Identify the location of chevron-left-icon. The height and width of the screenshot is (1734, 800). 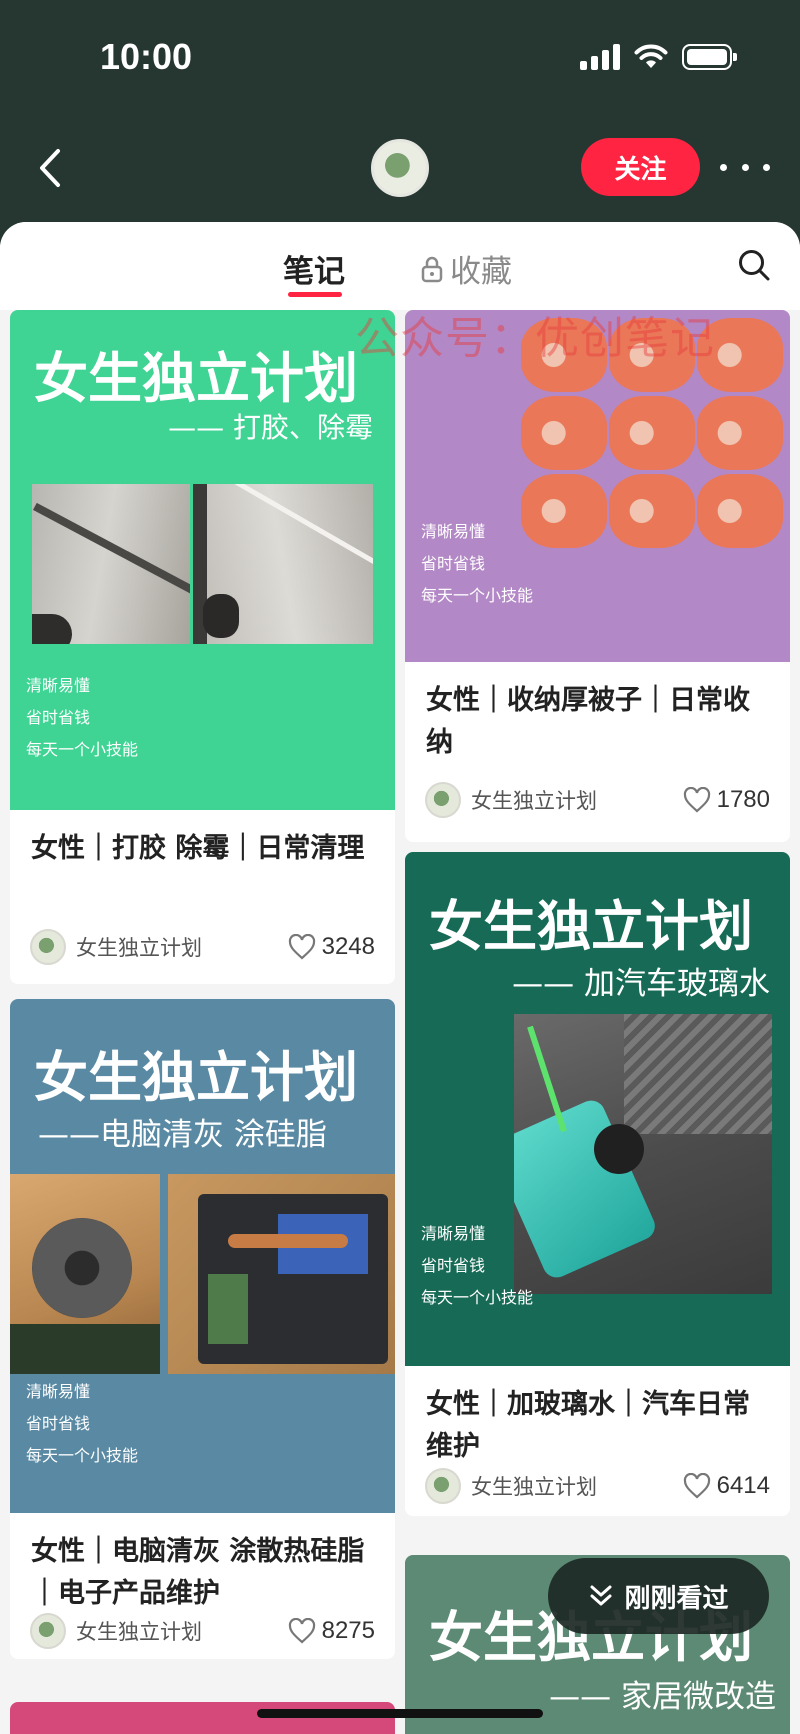
(50, 168).